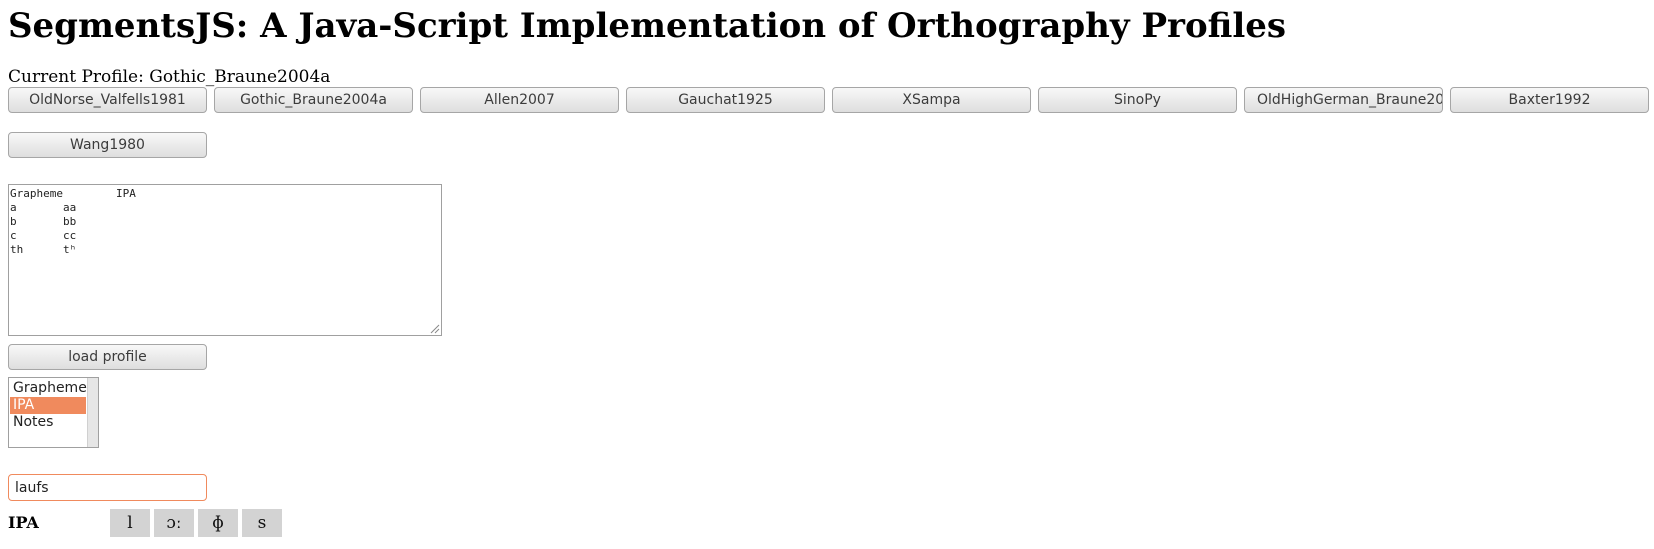 This screenshot has width=1654, height=549. Describe the element at coordinates (1343, 100) in the screenshot. I see `profile-button-oldhighgerman: OldHighGerman_Braune2004` at that location.